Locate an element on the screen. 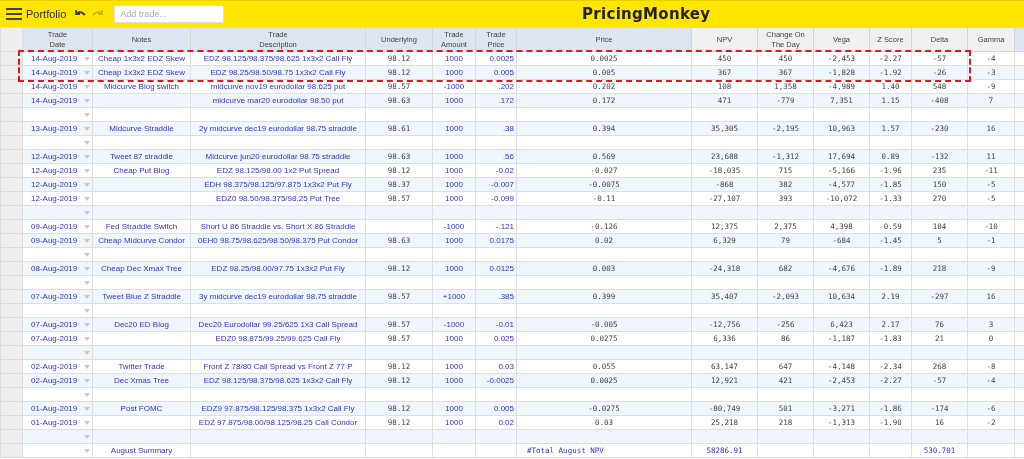  table-cell: .202 is located at coordinates (496, 86).